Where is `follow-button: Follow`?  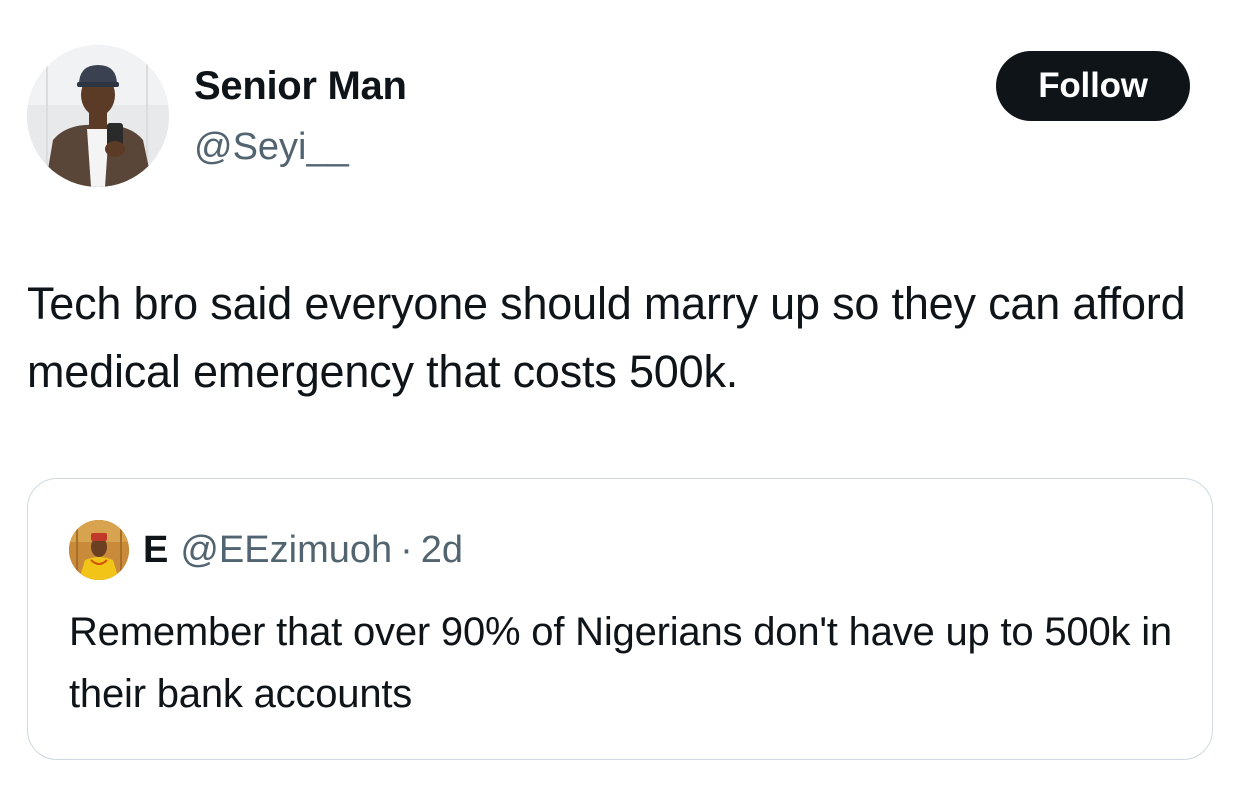 follow-button: Follow is located at coordinates (1093, 86).